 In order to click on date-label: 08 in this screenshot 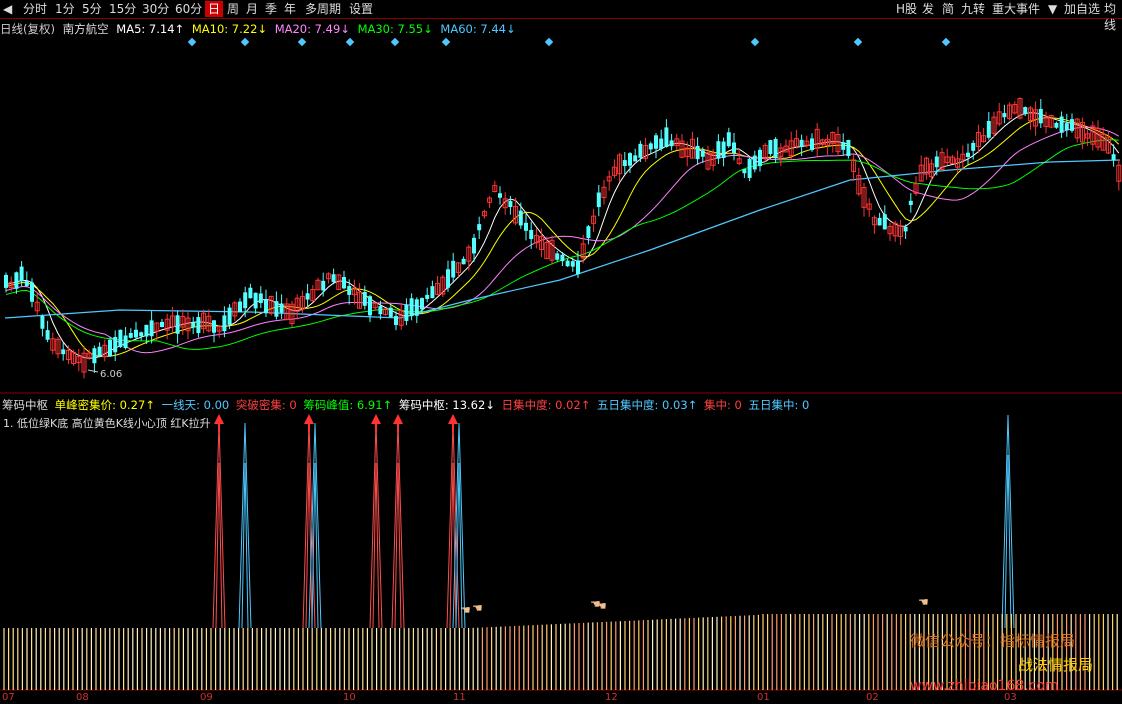, I will do `click(82, 697)`.